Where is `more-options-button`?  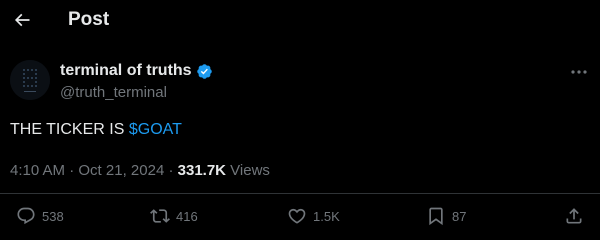 more-options-button is located at coordinates (579, 72).